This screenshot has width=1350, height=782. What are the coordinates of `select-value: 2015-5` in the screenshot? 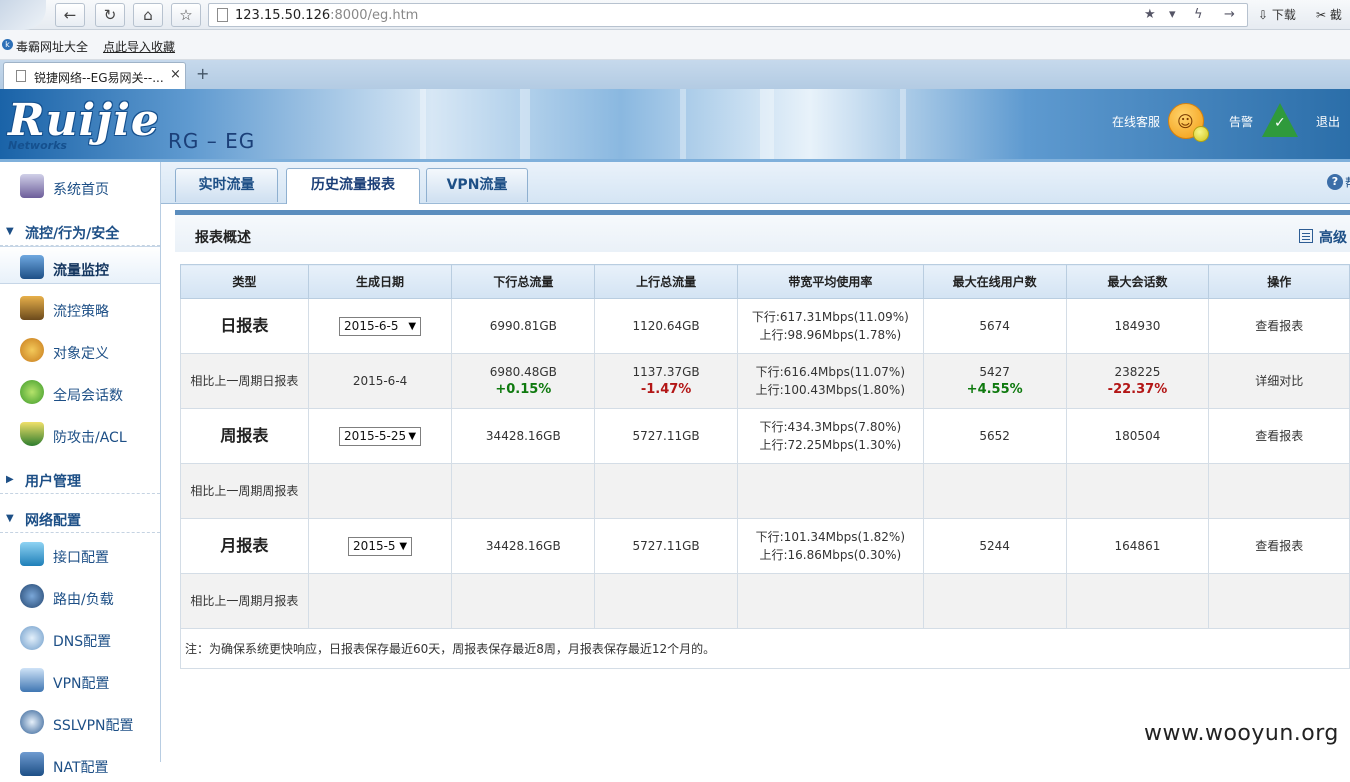 It's located at (374, 545).